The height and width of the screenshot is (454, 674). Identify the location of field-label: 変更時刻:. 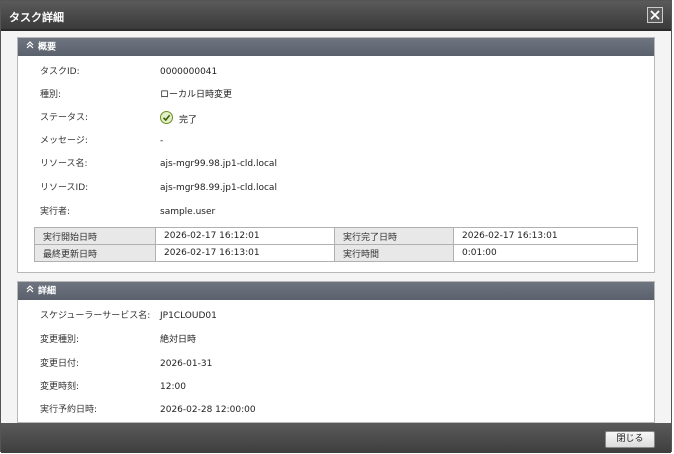
(60, 387).